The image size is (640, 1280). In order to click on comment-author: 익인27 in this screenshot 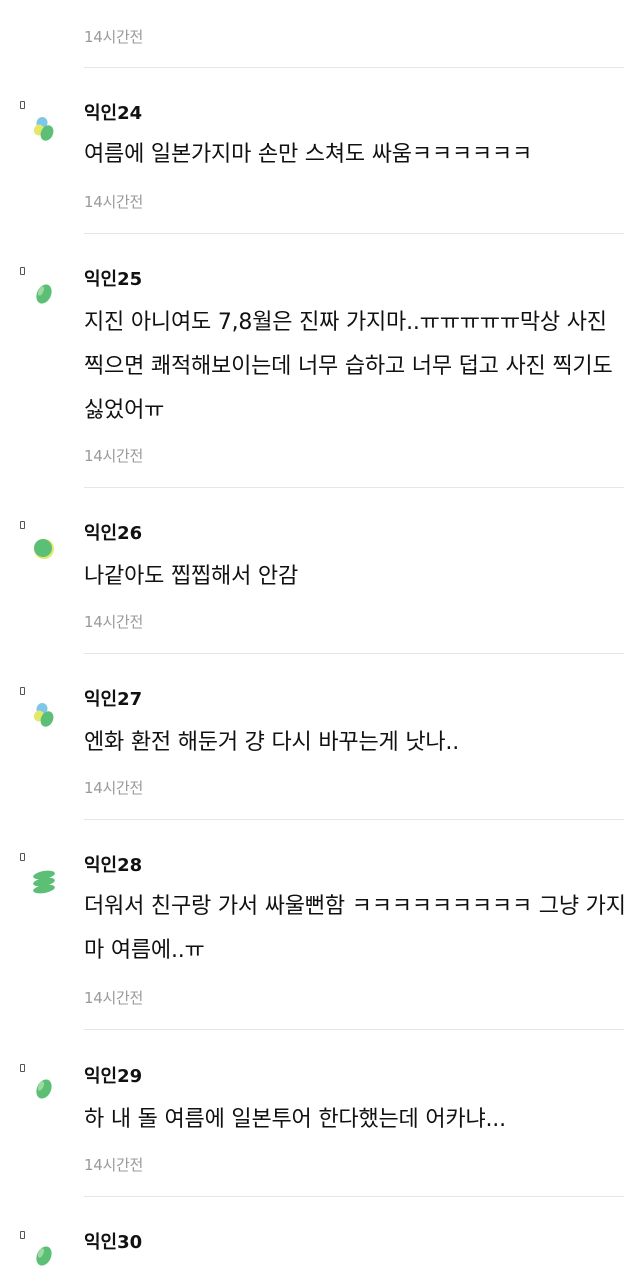, I will do `click(113, 699)`.